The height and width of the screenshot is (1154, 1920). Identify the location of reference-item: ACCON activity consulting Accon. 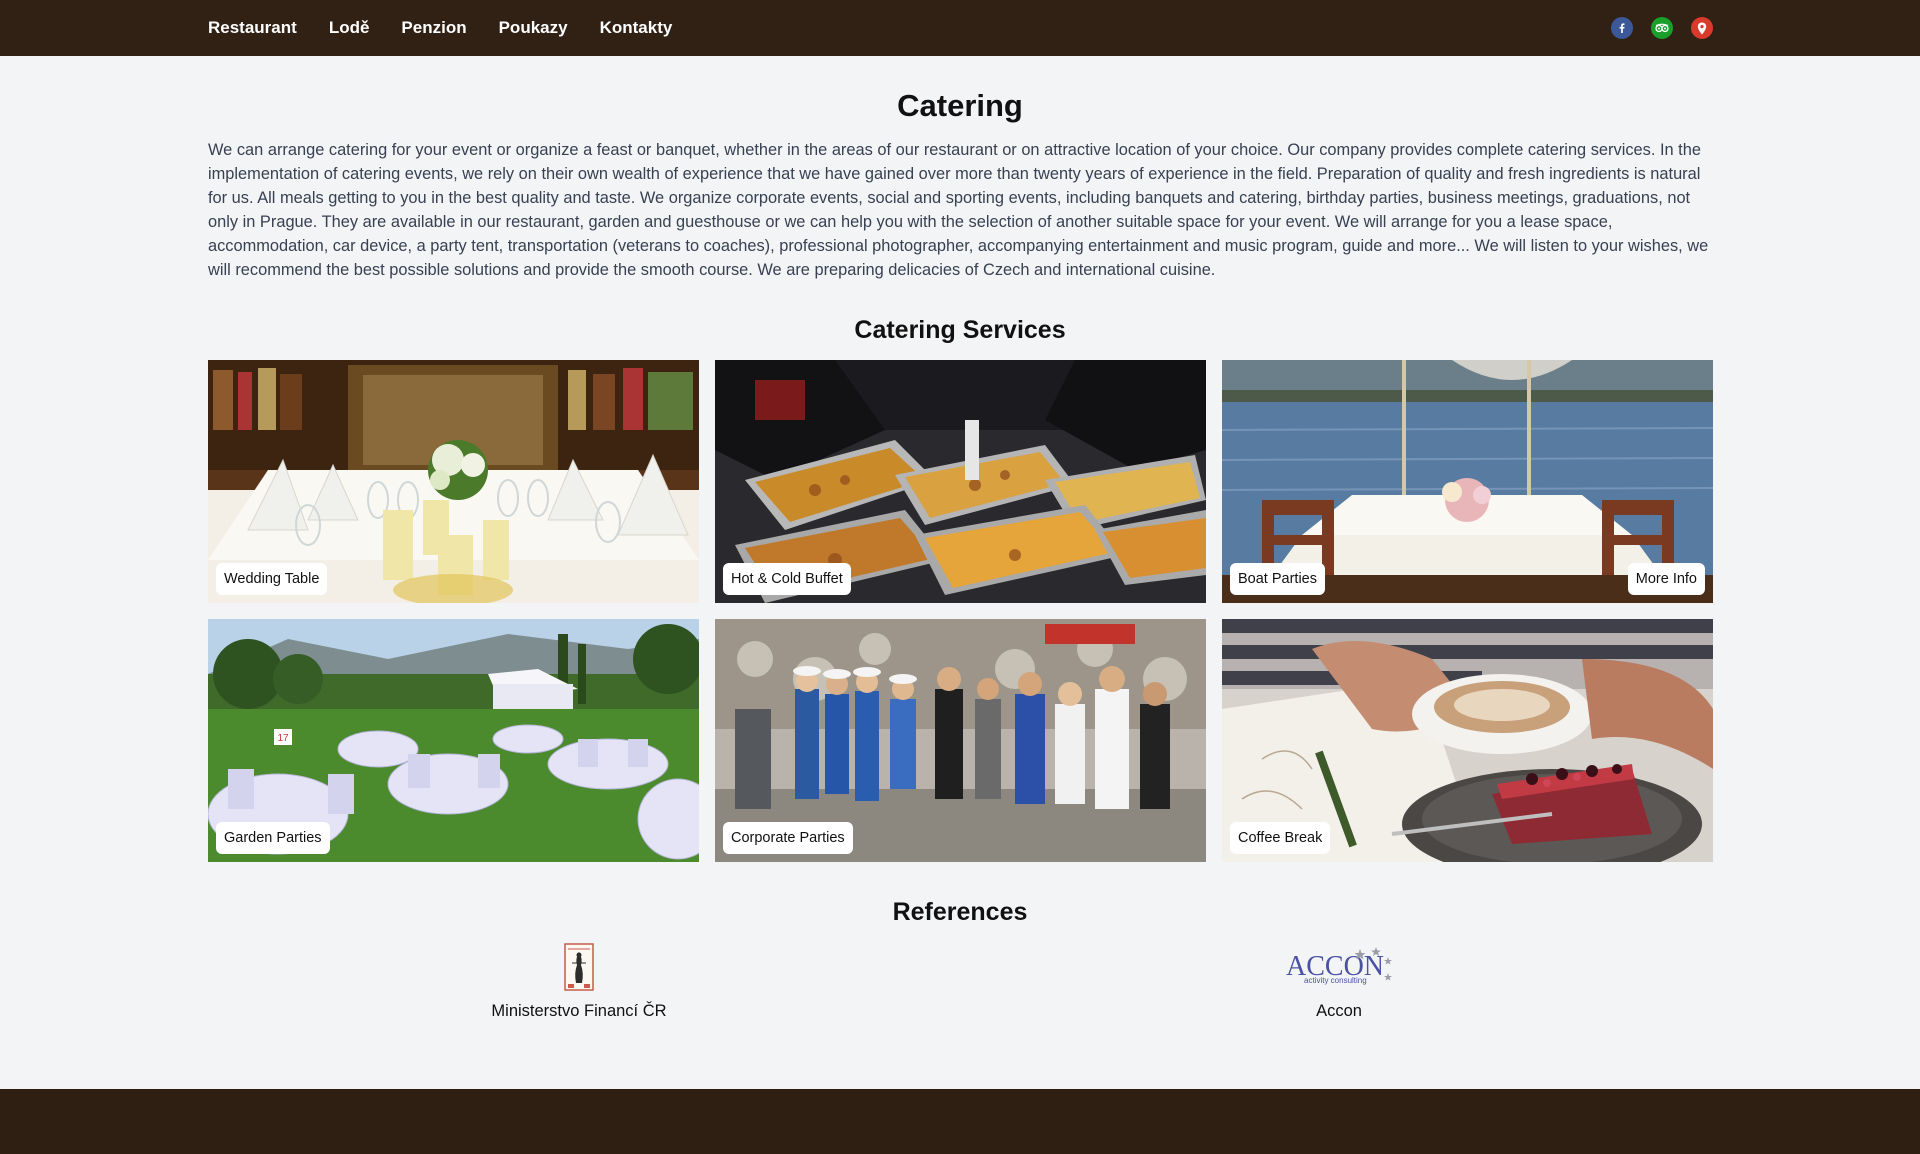
(1339, 981).